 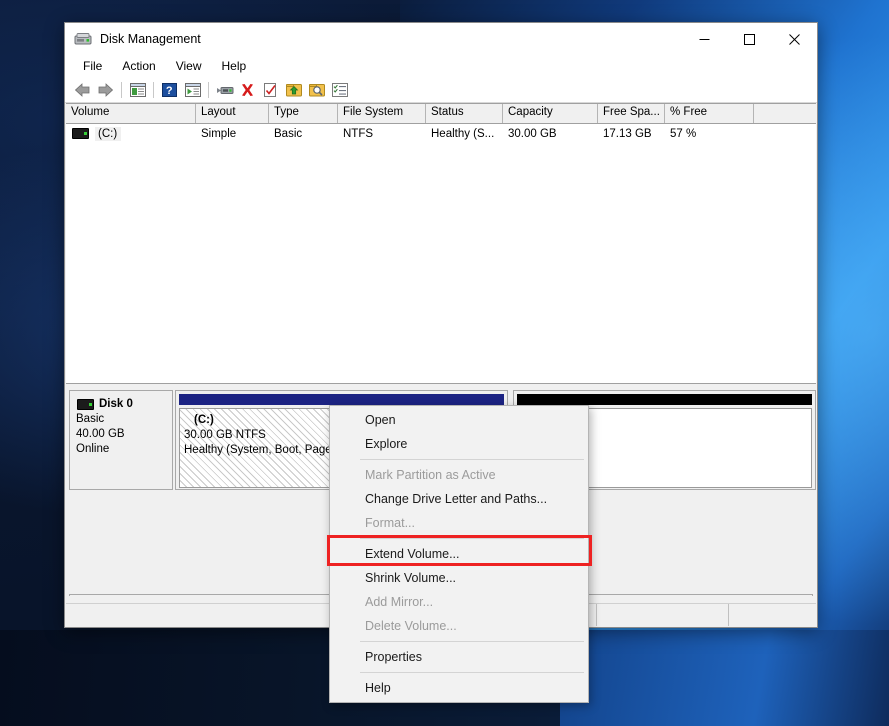 I want to click on volume-capacity: 30.00 GB, so click(x=532, y=133).